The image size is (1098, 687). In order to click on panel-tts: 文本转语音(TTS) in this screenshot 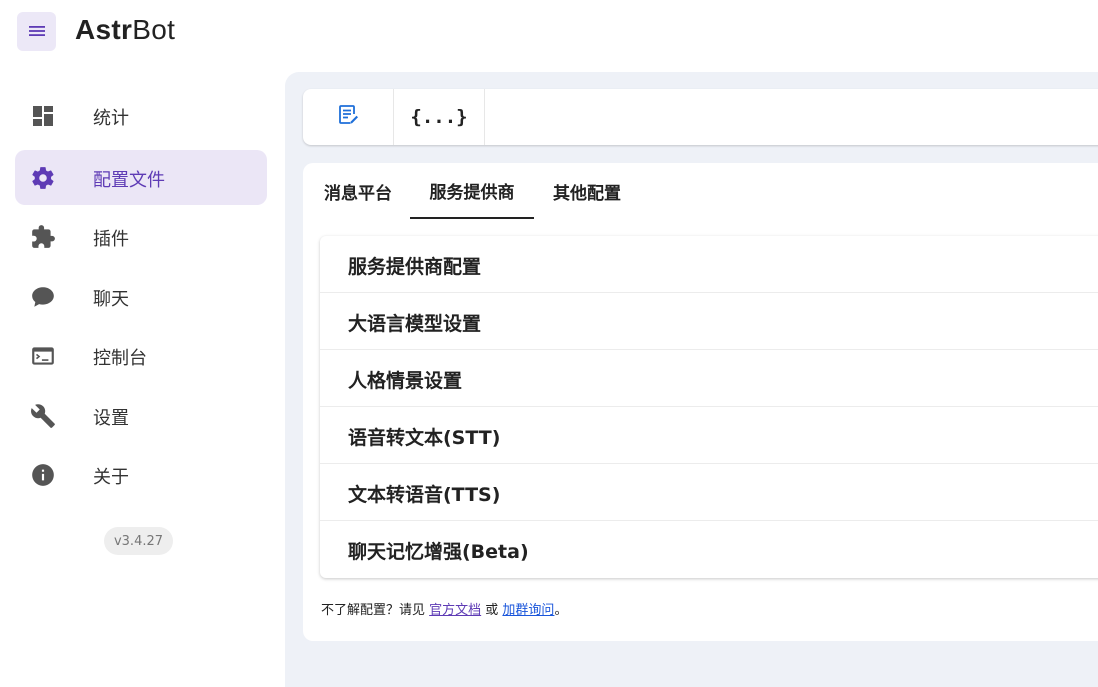, I will do `click(709, 492)`.